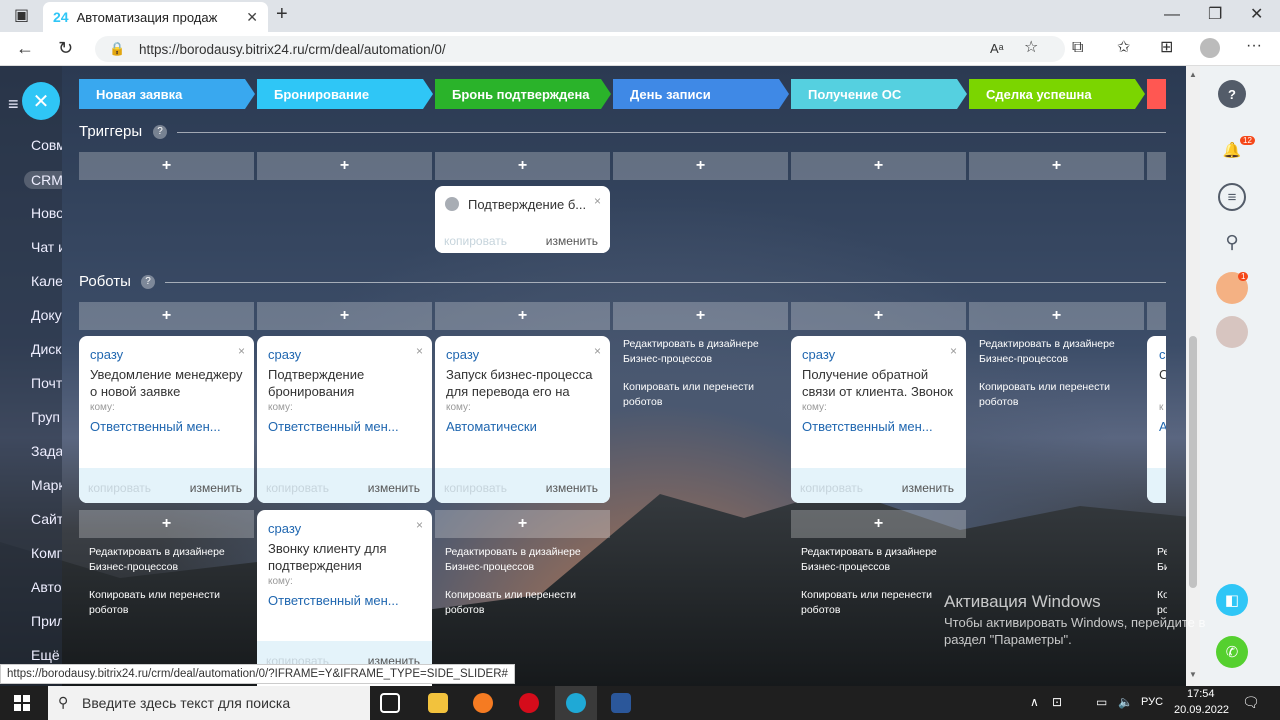 Image resolution: width=1280 pixels, height=720 pixels. Describe the element at coordinates (22, 703) in the screenshot. I see `windows-start-icon` at that location.